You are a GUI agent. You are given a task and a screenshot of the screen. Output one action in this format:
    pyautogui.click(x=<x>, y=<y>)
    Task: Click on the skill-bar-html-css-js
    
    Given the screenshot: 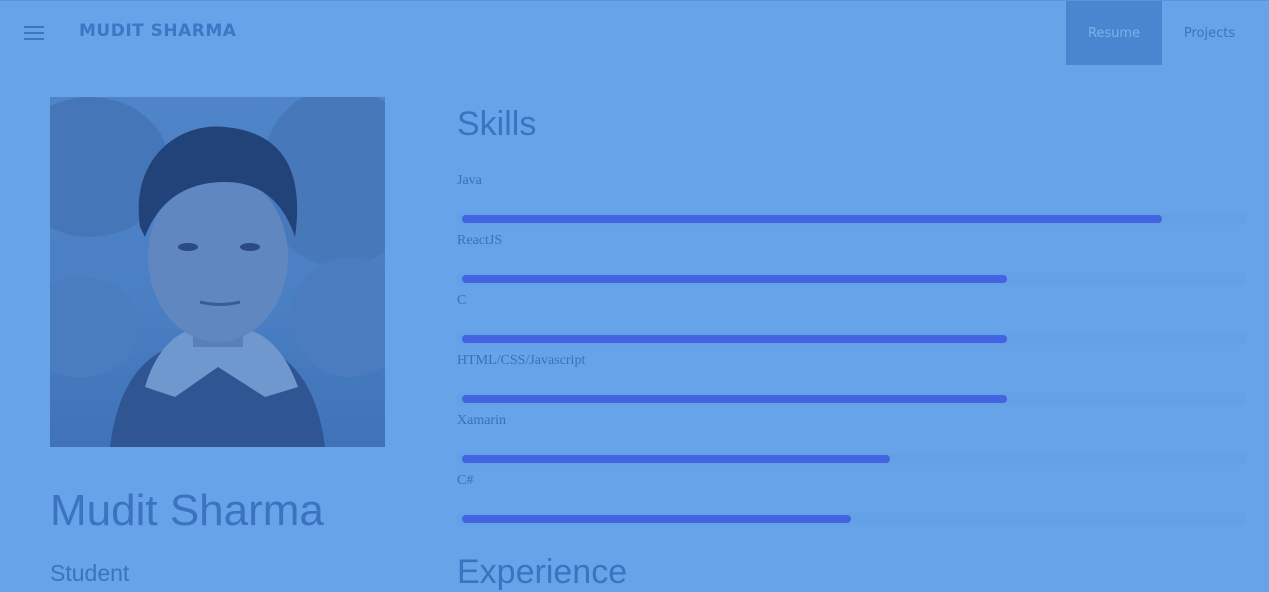 What is the action you would take?
    pyautogui.click(x=851, y=399)
    